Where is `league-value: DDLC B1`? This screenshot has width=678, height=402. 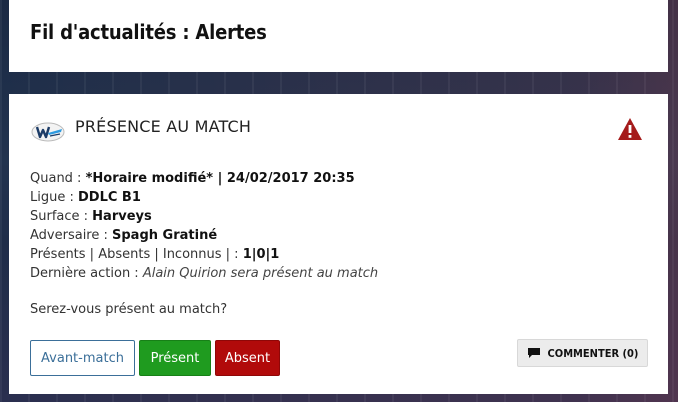 league-value: DDLC B1 is located at coordinates (109, 197).